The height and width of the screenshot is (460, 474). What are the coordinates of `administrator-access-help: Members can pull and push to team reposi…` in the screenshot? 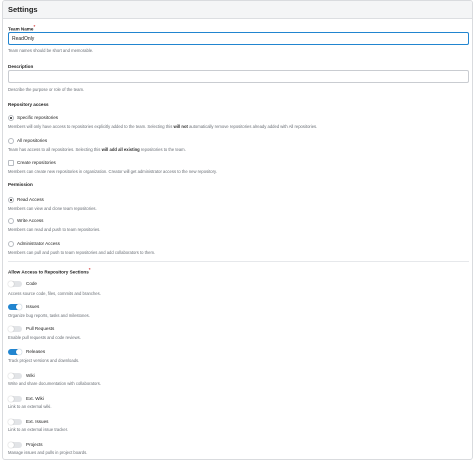 It's located at (82, 252).